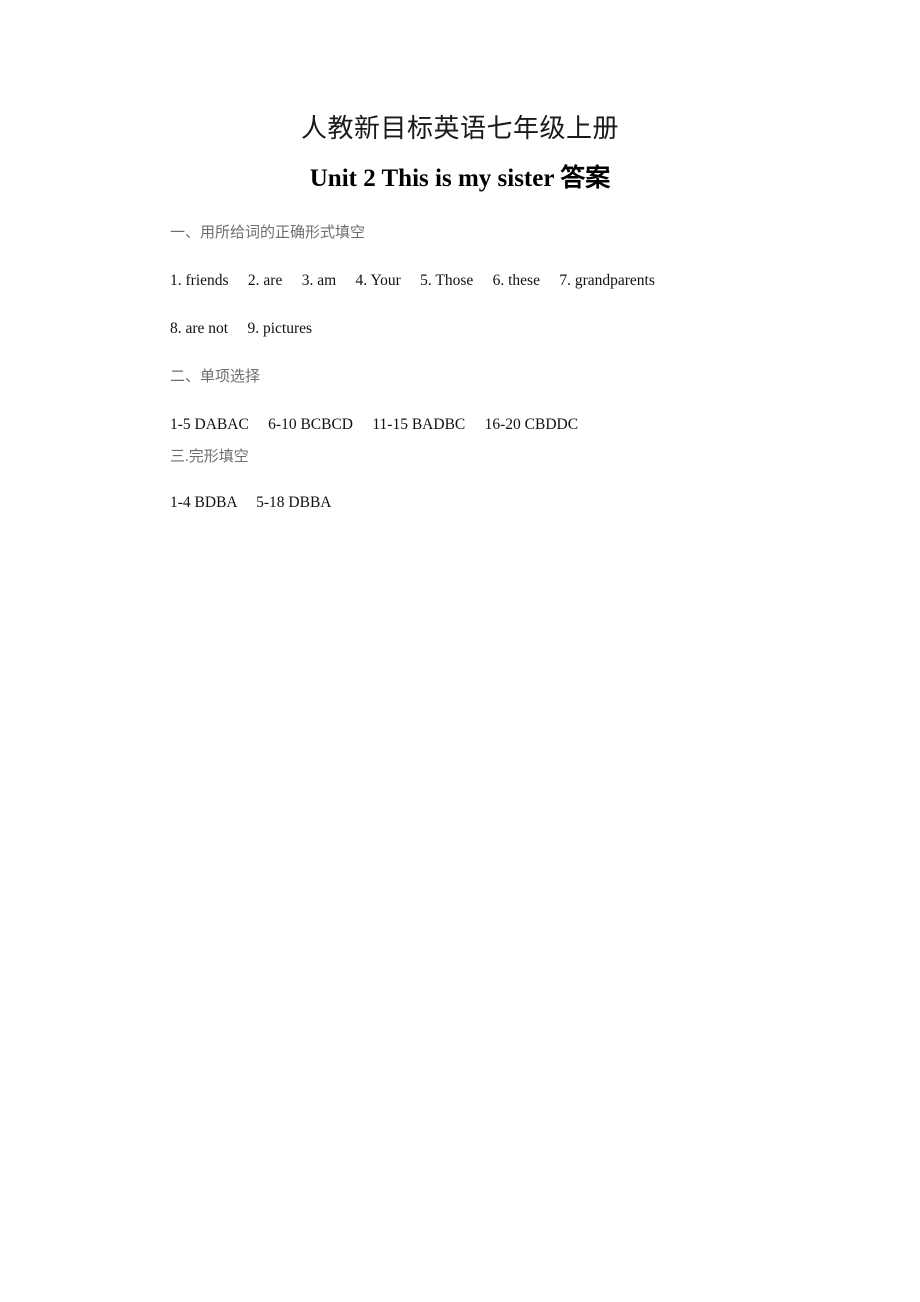 The image size is (920, 1302). I want to click on page-title-primary: 人教新目标英语七年级上册, so click(459, 128).